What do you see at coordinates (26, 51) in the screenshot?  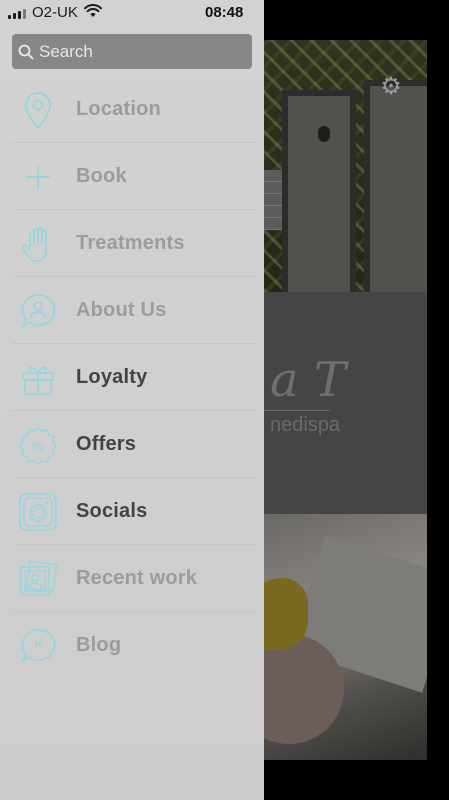 I see `search-icon` at bounding box center [26, 51].